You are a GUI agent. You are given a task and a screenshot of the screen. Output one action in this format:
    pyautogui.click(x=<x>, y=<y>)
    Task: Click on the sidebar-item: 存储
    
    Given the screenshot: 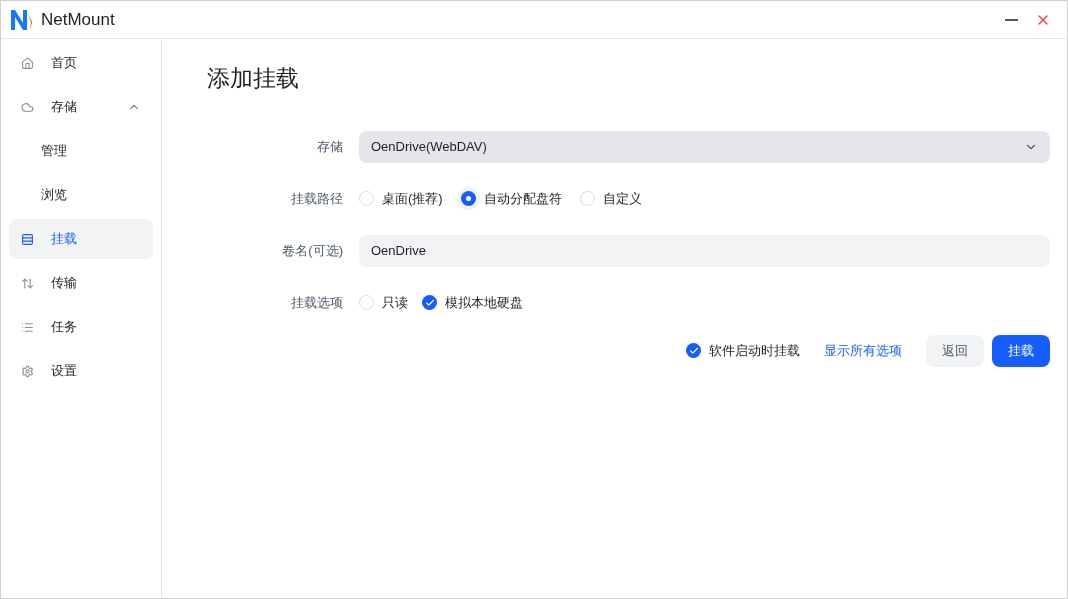 What is the action you would take?
    pyautogui.click(x=81, y=107)
    